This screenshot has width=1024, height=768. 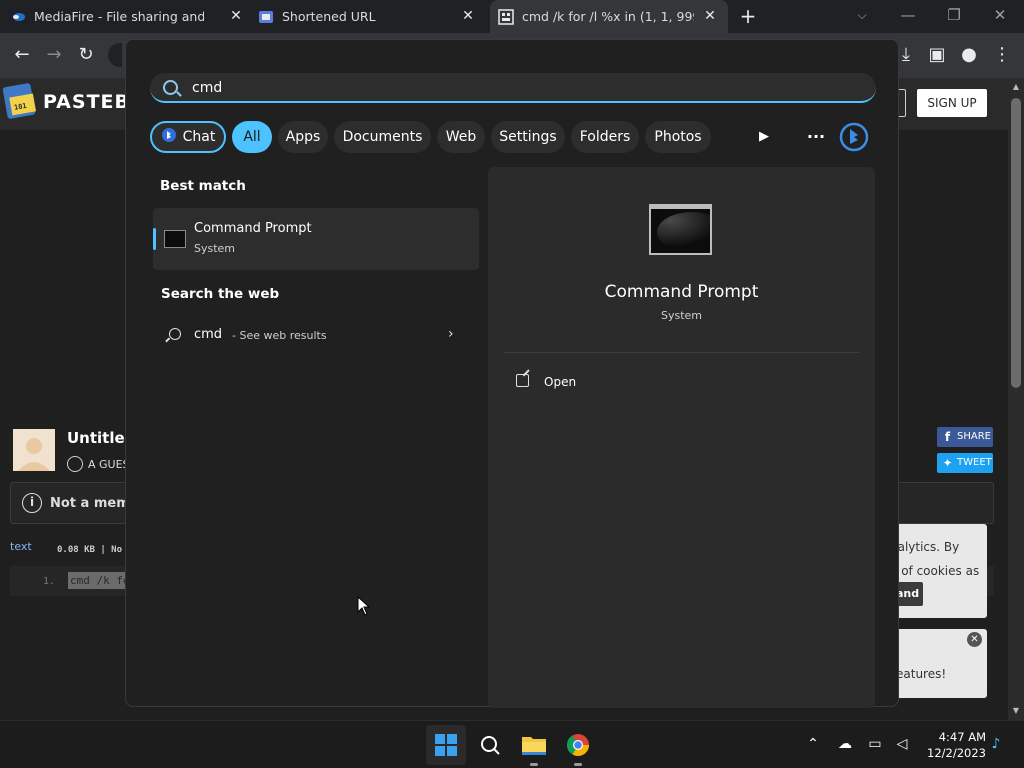 What do you see at coordinates (953, 737) in the screenshot?
I see `clock-time: 4:47 AM` at bounding box center [953, 737].